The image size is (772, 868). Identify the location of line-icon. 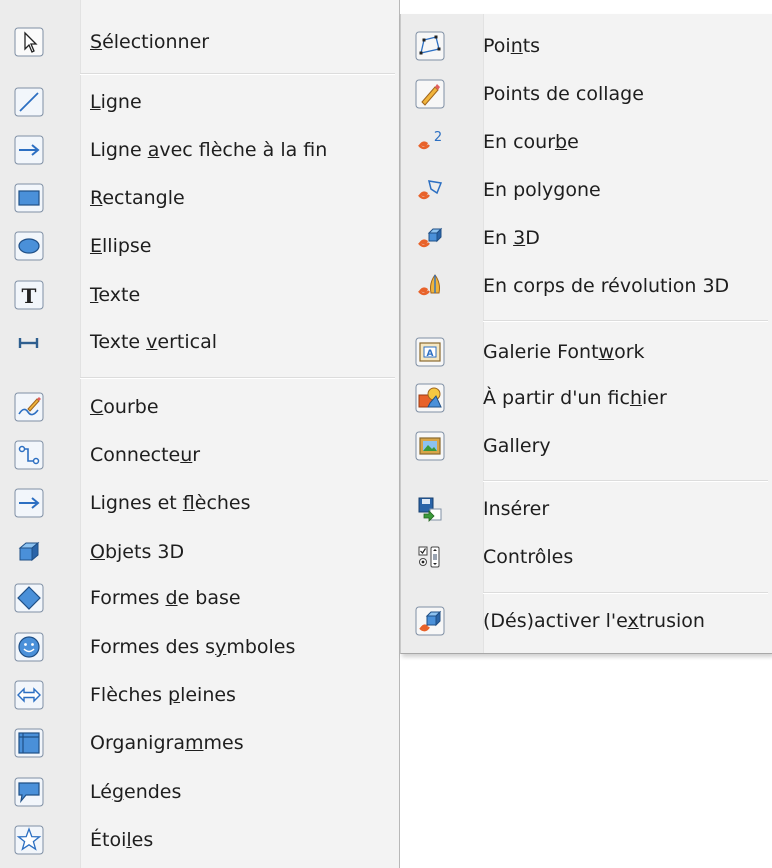
(29, 102).